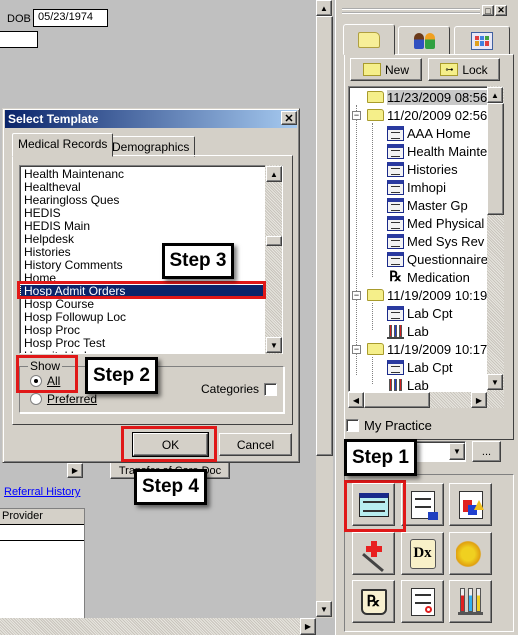 The height and width of the screenshot is (635, 518). What do you see at coordinates (141, 290) in the screenshot?
I see `step3-highlight` at bounding box center [141, 290].